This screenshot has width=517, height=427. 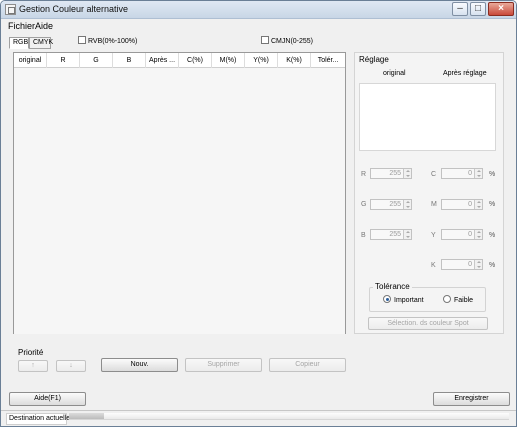 What do you see at coordinates (258, 10) in the screenshot?
I see `title-bar: Gestion Couleur alternative – □ ×` at bounding box center [258, 10].